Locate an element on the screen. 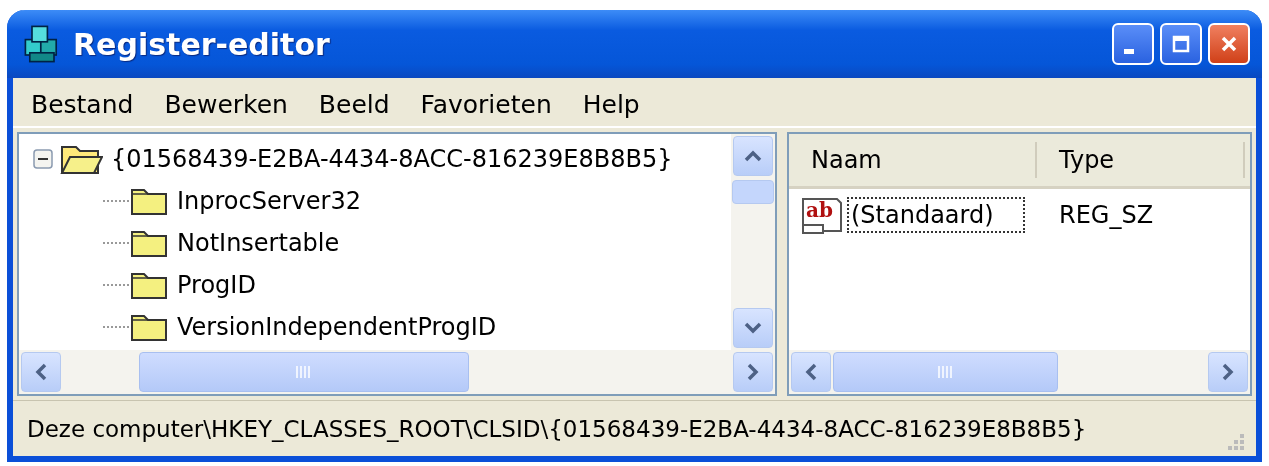 This screenshot has width=1269, height=466. scroll-up-button is located at coordinates (753, 156).